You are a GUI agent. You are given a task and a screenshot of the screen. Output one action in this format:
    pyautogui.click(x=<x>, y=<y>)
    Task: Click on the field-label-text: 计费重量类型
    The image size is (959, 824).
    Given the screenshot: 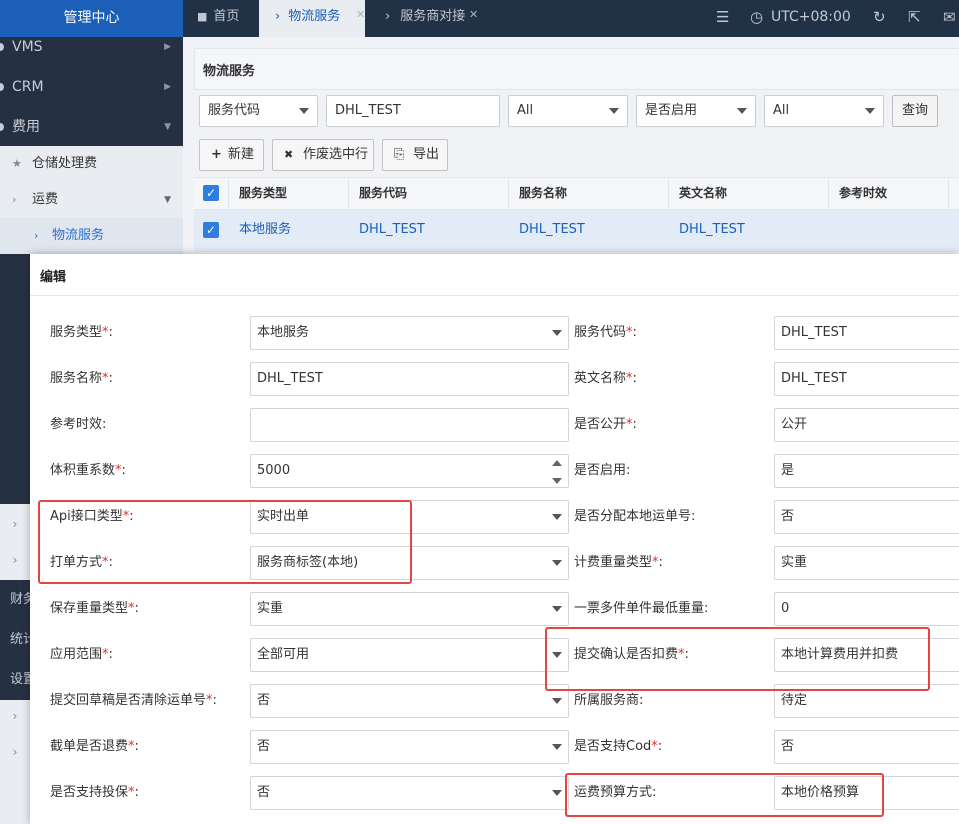 What is the action you would take?
    pyautogui.click(x=613, y=562)
    